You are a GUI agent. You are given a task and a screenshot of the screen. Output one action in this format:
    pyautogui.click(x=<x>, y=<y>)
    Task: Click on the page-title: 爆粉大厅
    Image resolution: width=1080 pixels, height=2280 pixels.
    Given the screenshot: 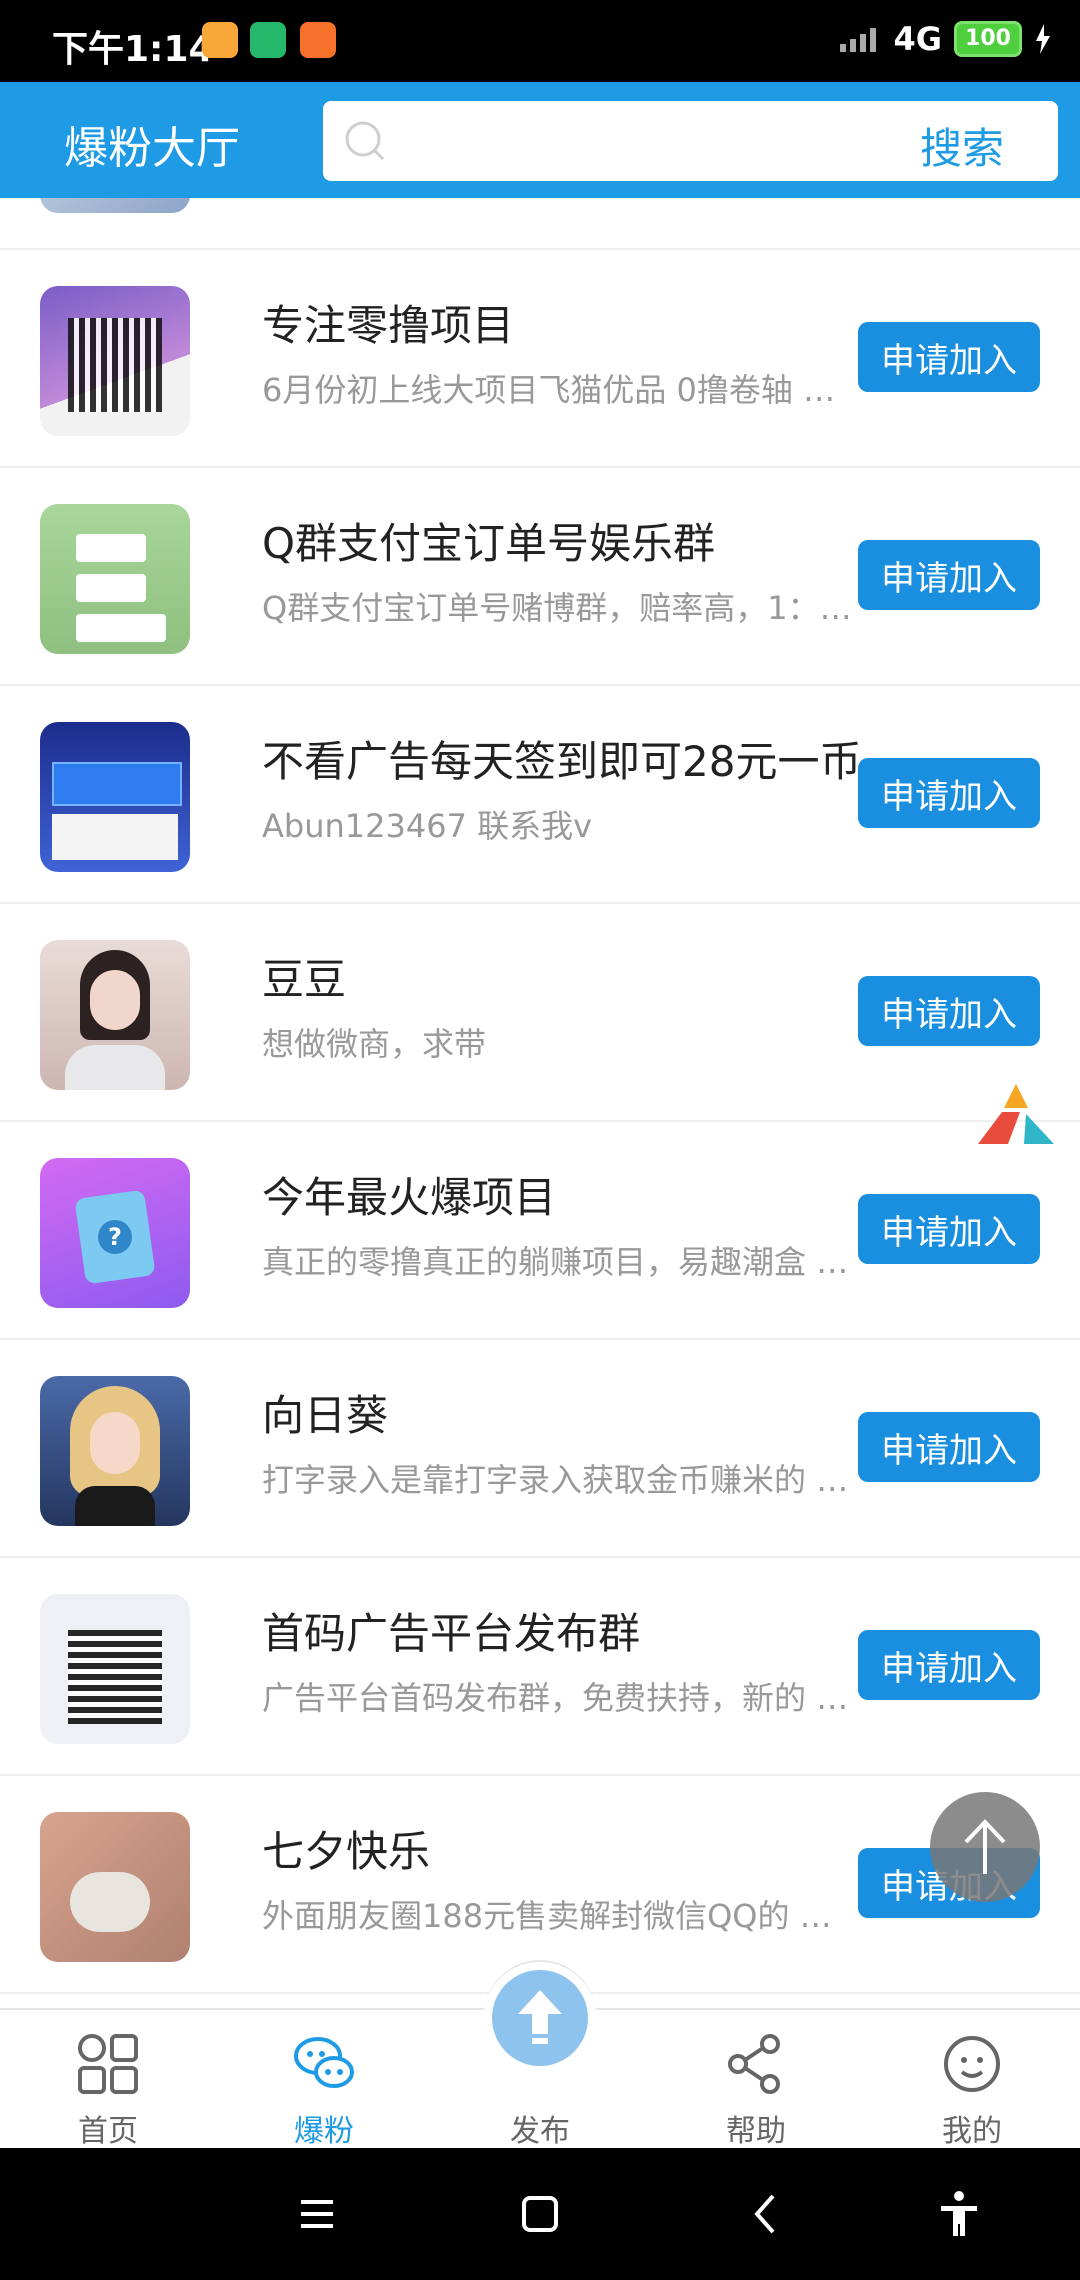 What is the action you would take?
    pyautogui.click(x=152, y=148)
    